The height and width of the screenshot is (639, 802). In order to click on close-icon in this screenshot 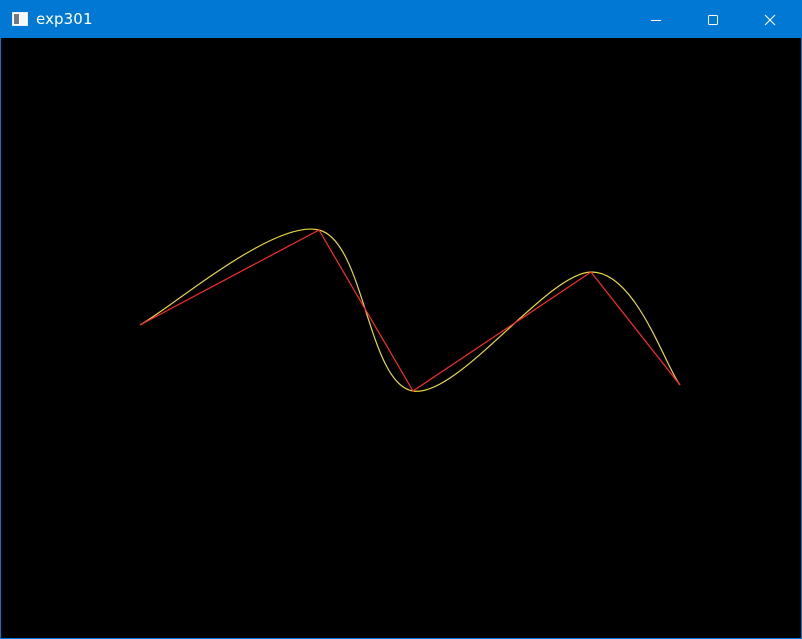, I will do `click(770, 19)`.